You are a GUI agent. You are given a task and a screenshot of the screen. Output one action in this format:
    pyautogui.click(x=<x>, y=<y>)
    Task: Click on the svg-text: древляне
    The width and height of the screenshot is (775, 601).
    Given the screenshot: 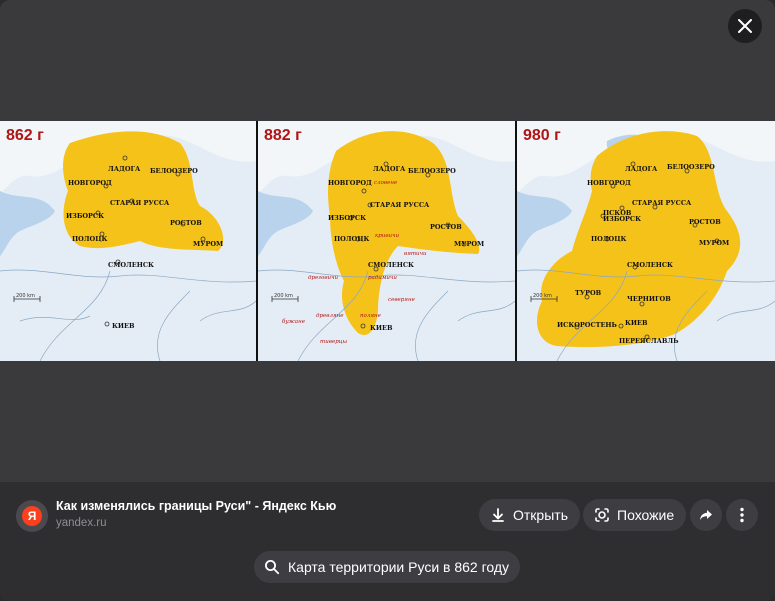 What is the action you would take?
    pyautogui.click(x=330, y=316)
    